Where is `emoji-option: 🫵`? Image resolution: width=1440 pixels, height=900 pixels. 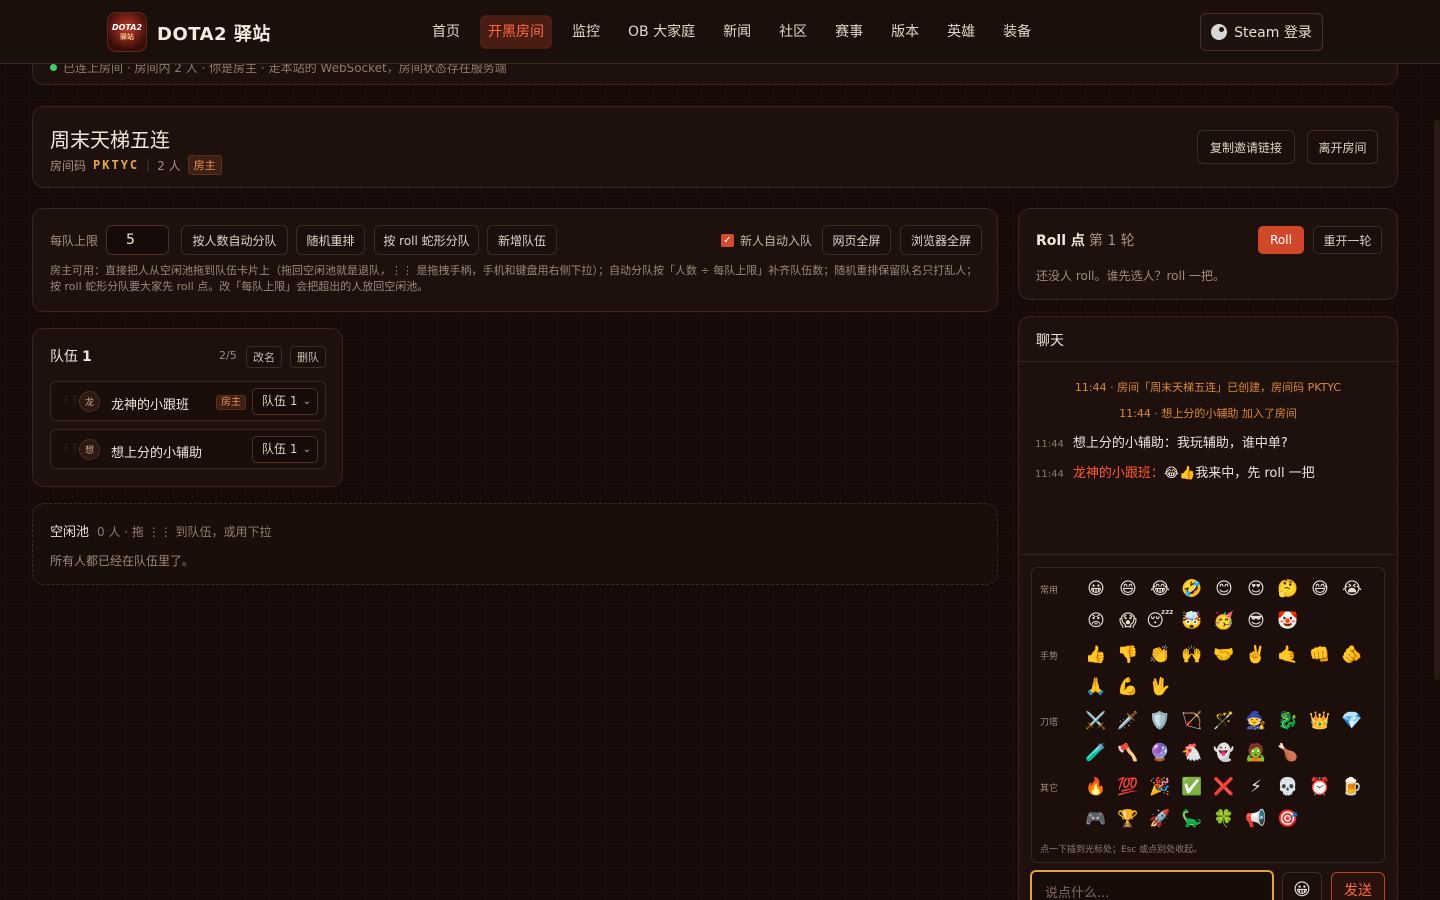 emoji-option: 🫵 is located at coordinates (1352, 655).